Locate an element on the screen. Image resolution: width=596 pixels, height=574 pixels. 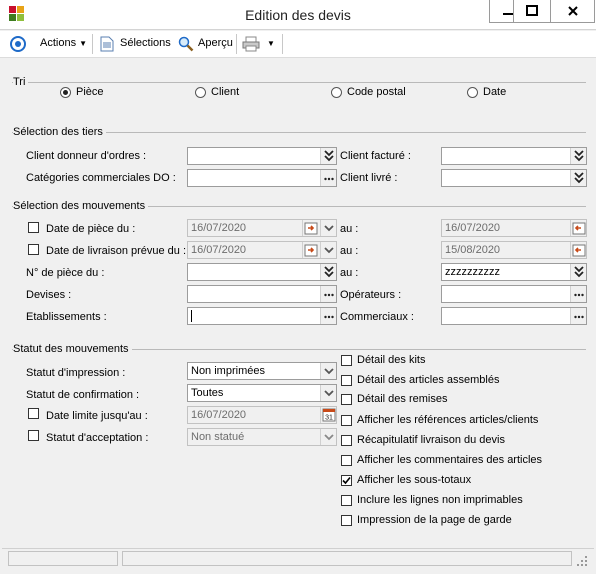
numero-to-field: zzzzzzzzzz is located at coordinates (514, 272).